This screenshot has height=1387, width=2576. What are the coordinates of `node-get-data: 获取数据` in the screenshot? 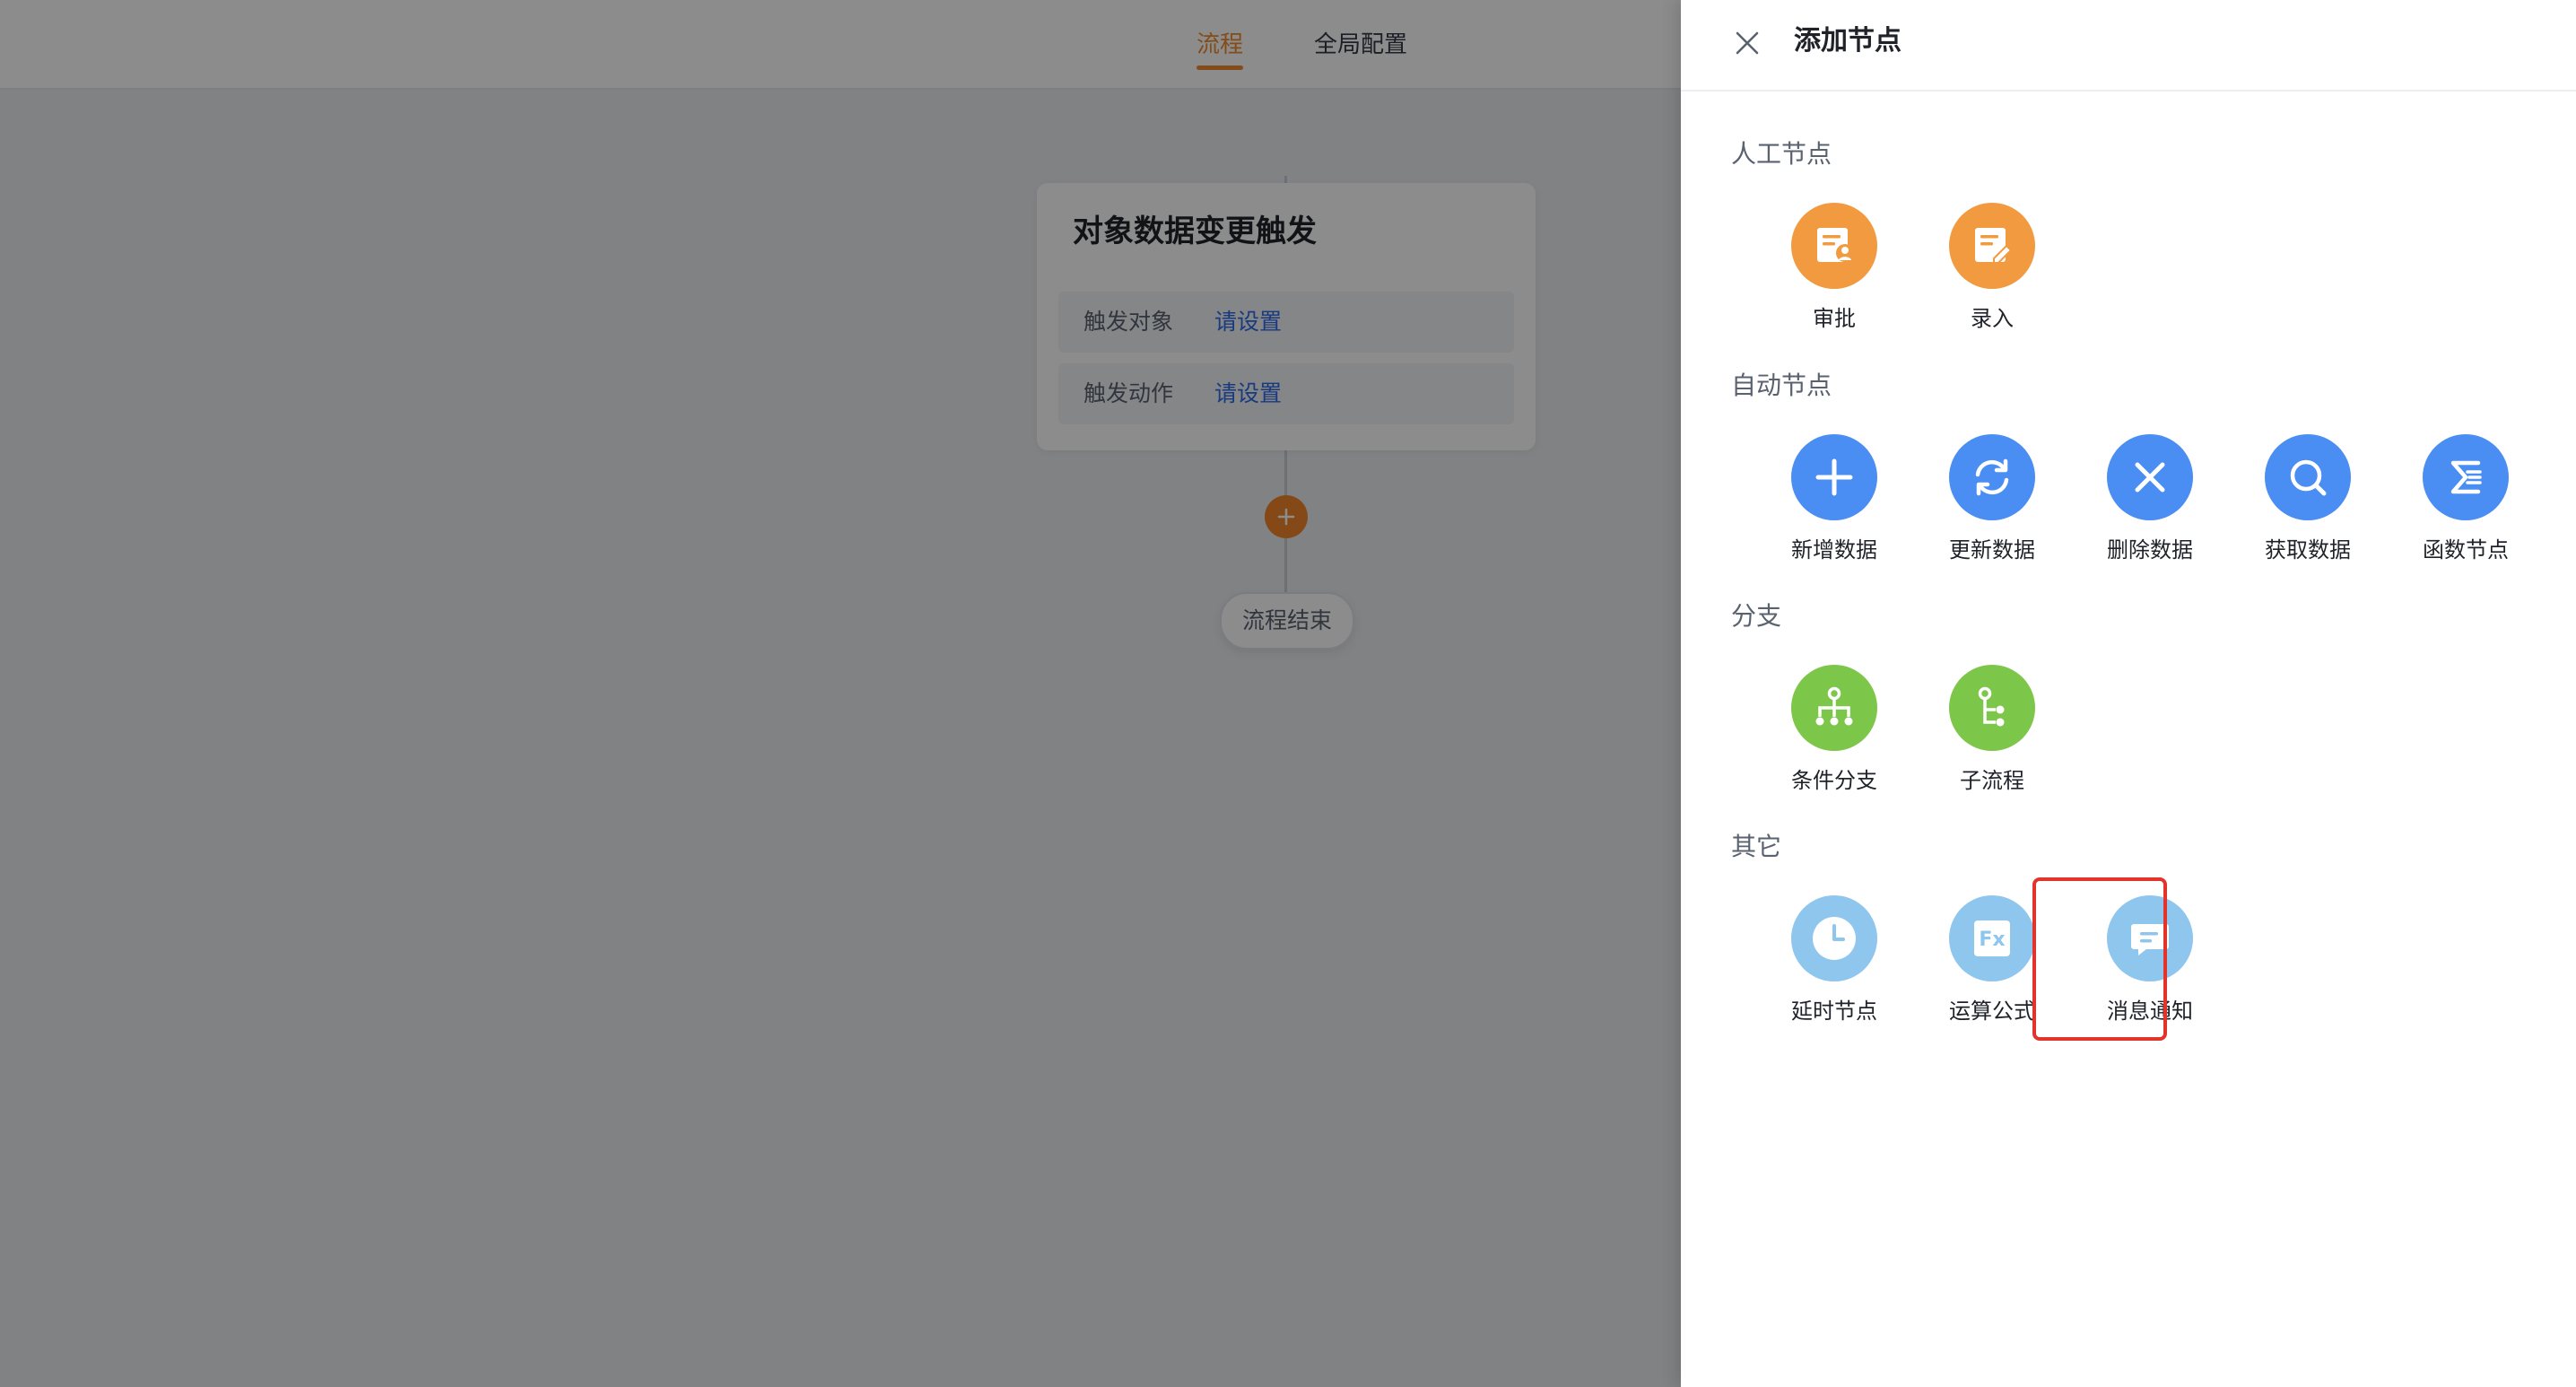 It's located at (2308, 506).